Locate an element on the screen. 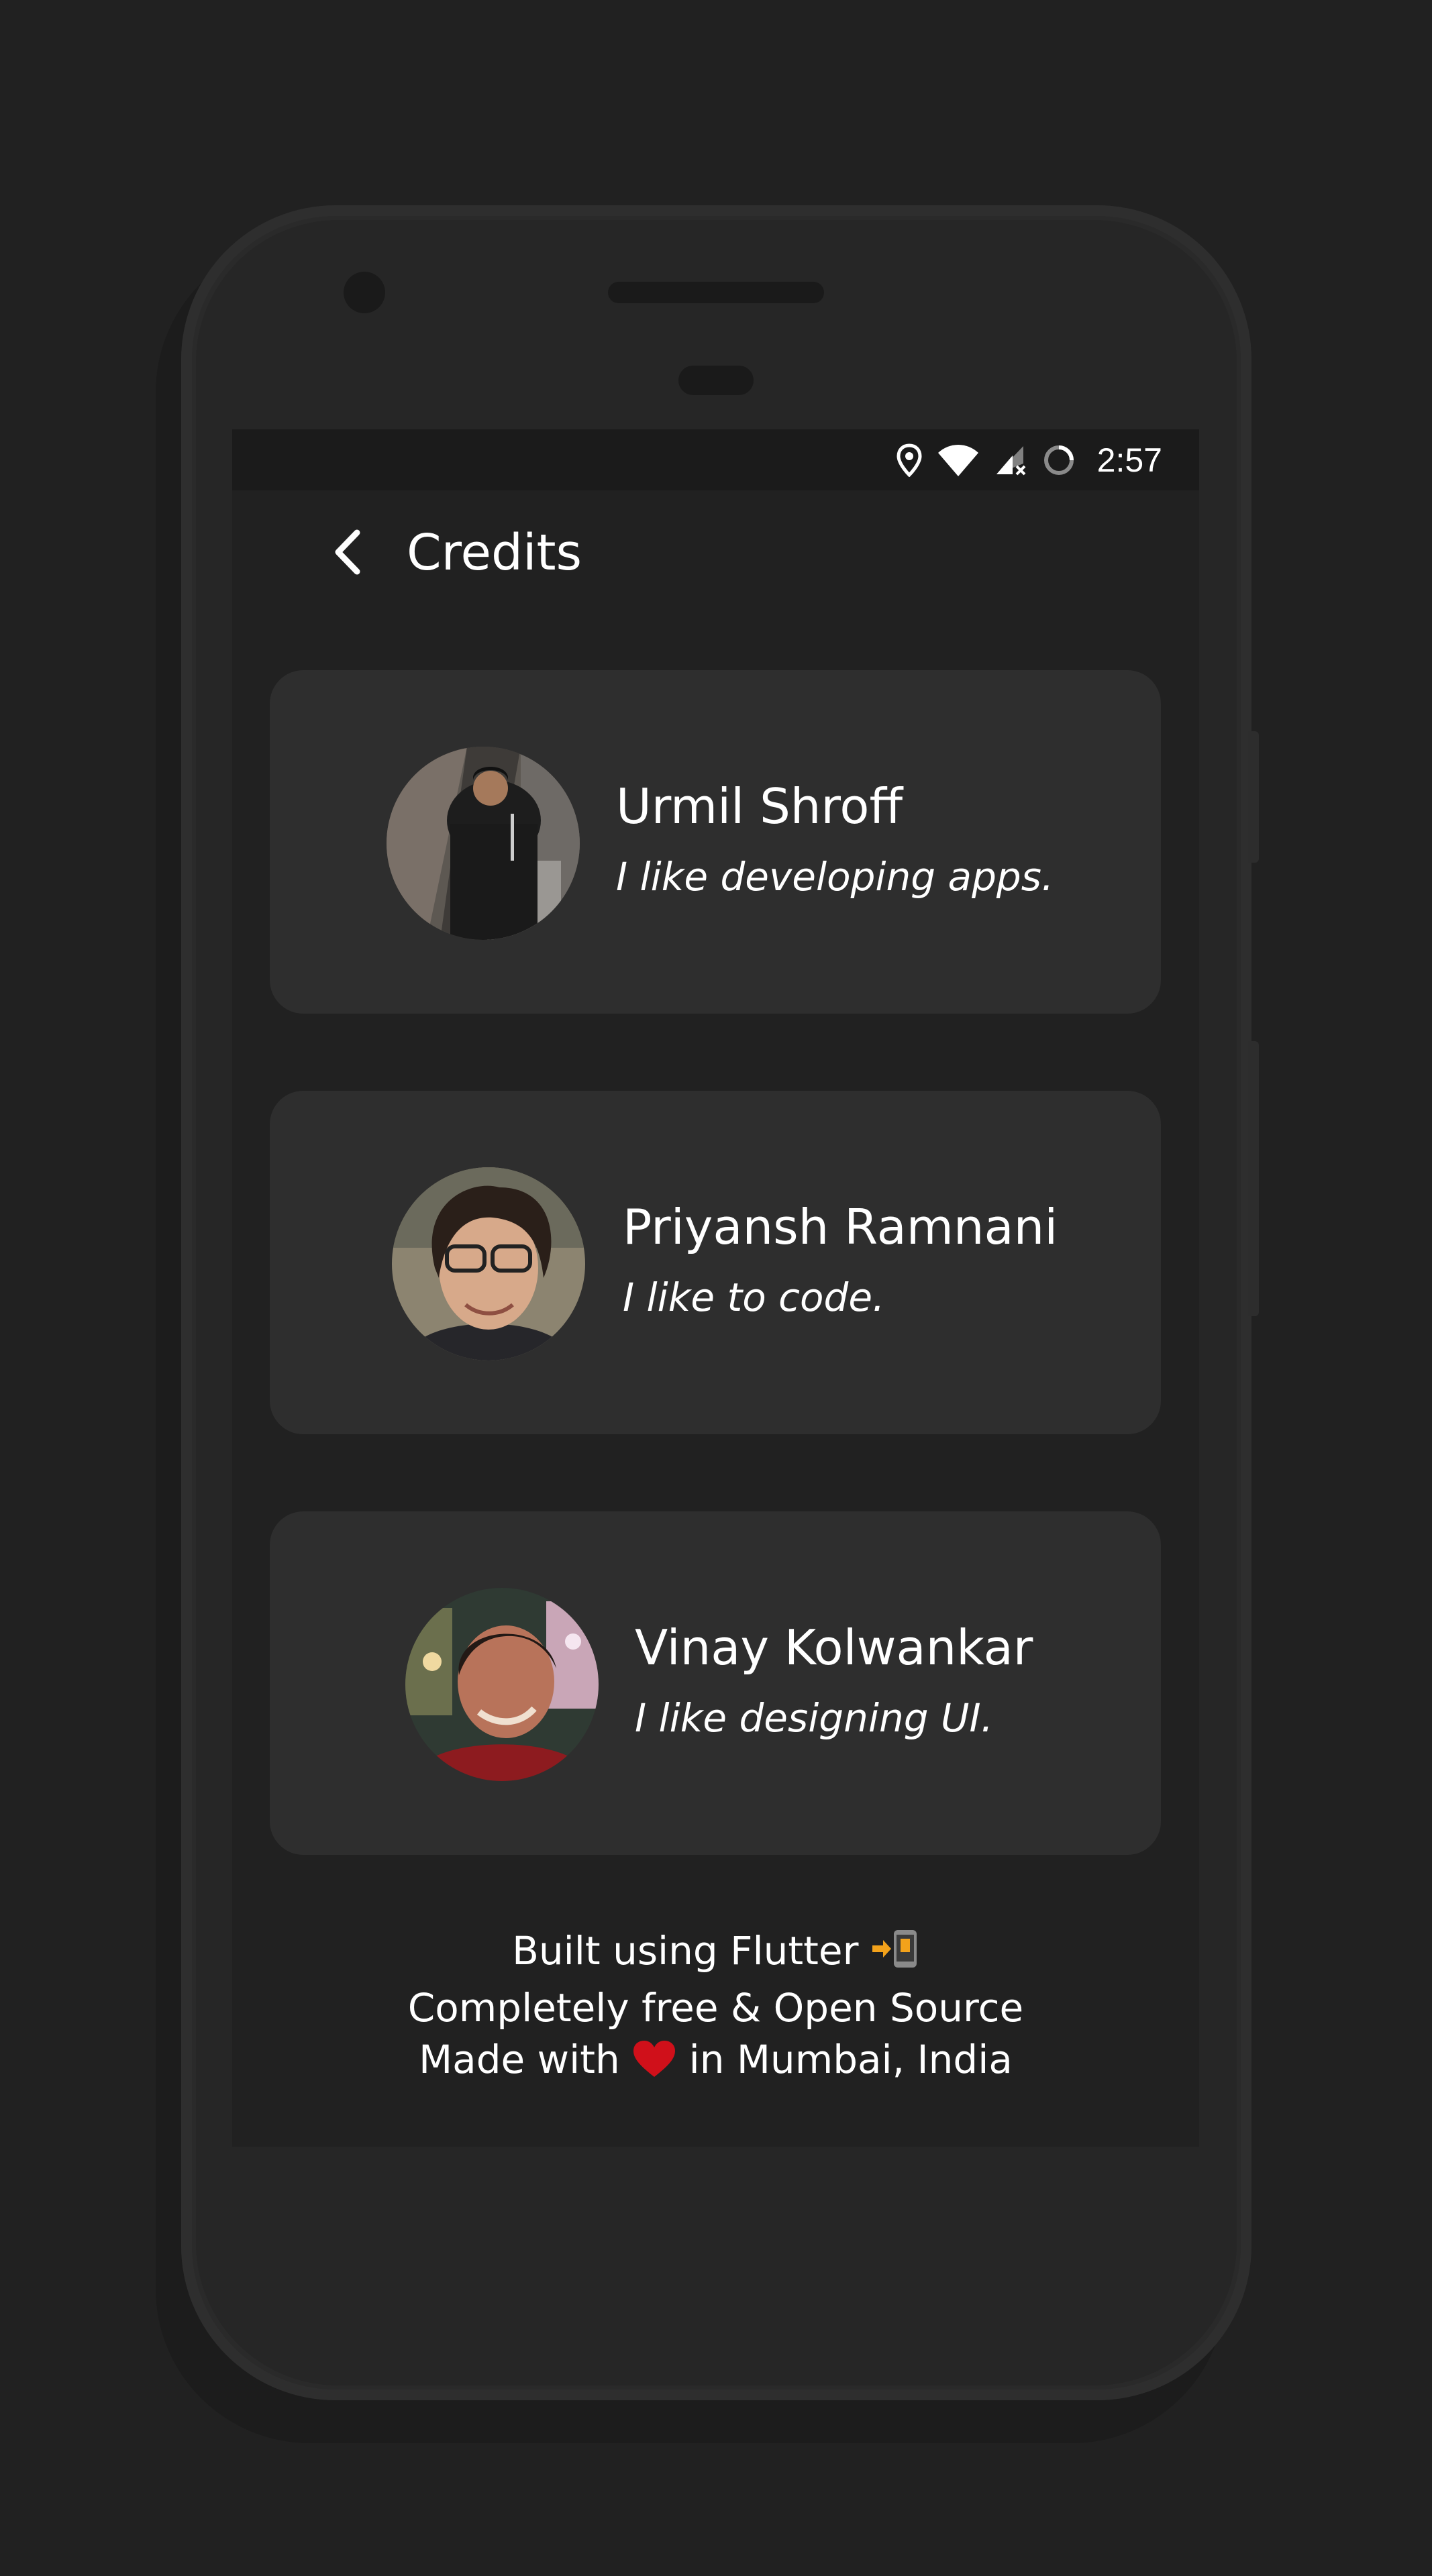  page-title: Credits is located at coordinates (494, 553).